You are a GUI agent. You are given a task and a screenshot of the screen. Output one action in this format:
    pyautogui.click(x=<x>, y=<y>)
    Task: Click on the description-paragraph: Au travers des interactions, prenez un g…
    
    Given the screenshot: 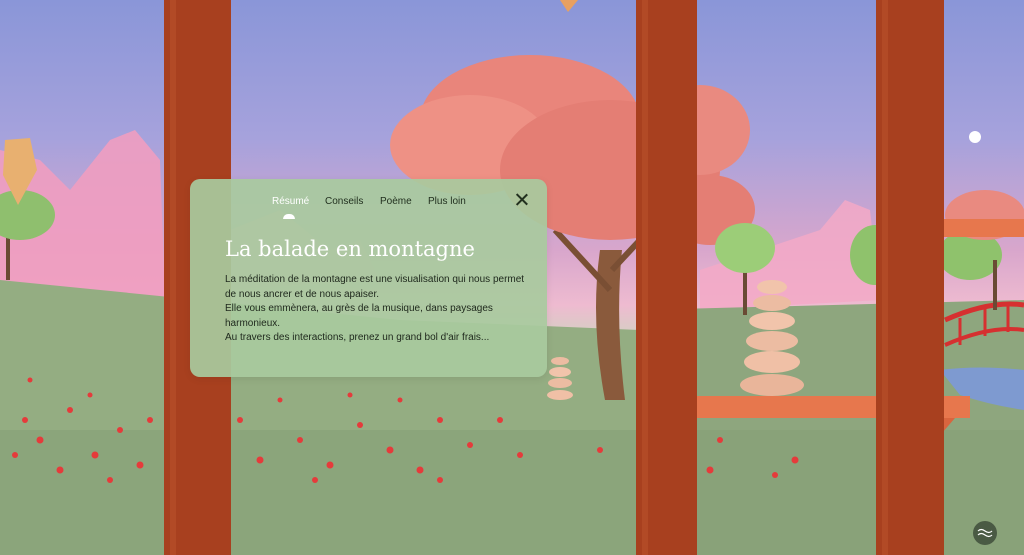 What is the action you would take?
    pyautogui.click(x=357, y=337)
    